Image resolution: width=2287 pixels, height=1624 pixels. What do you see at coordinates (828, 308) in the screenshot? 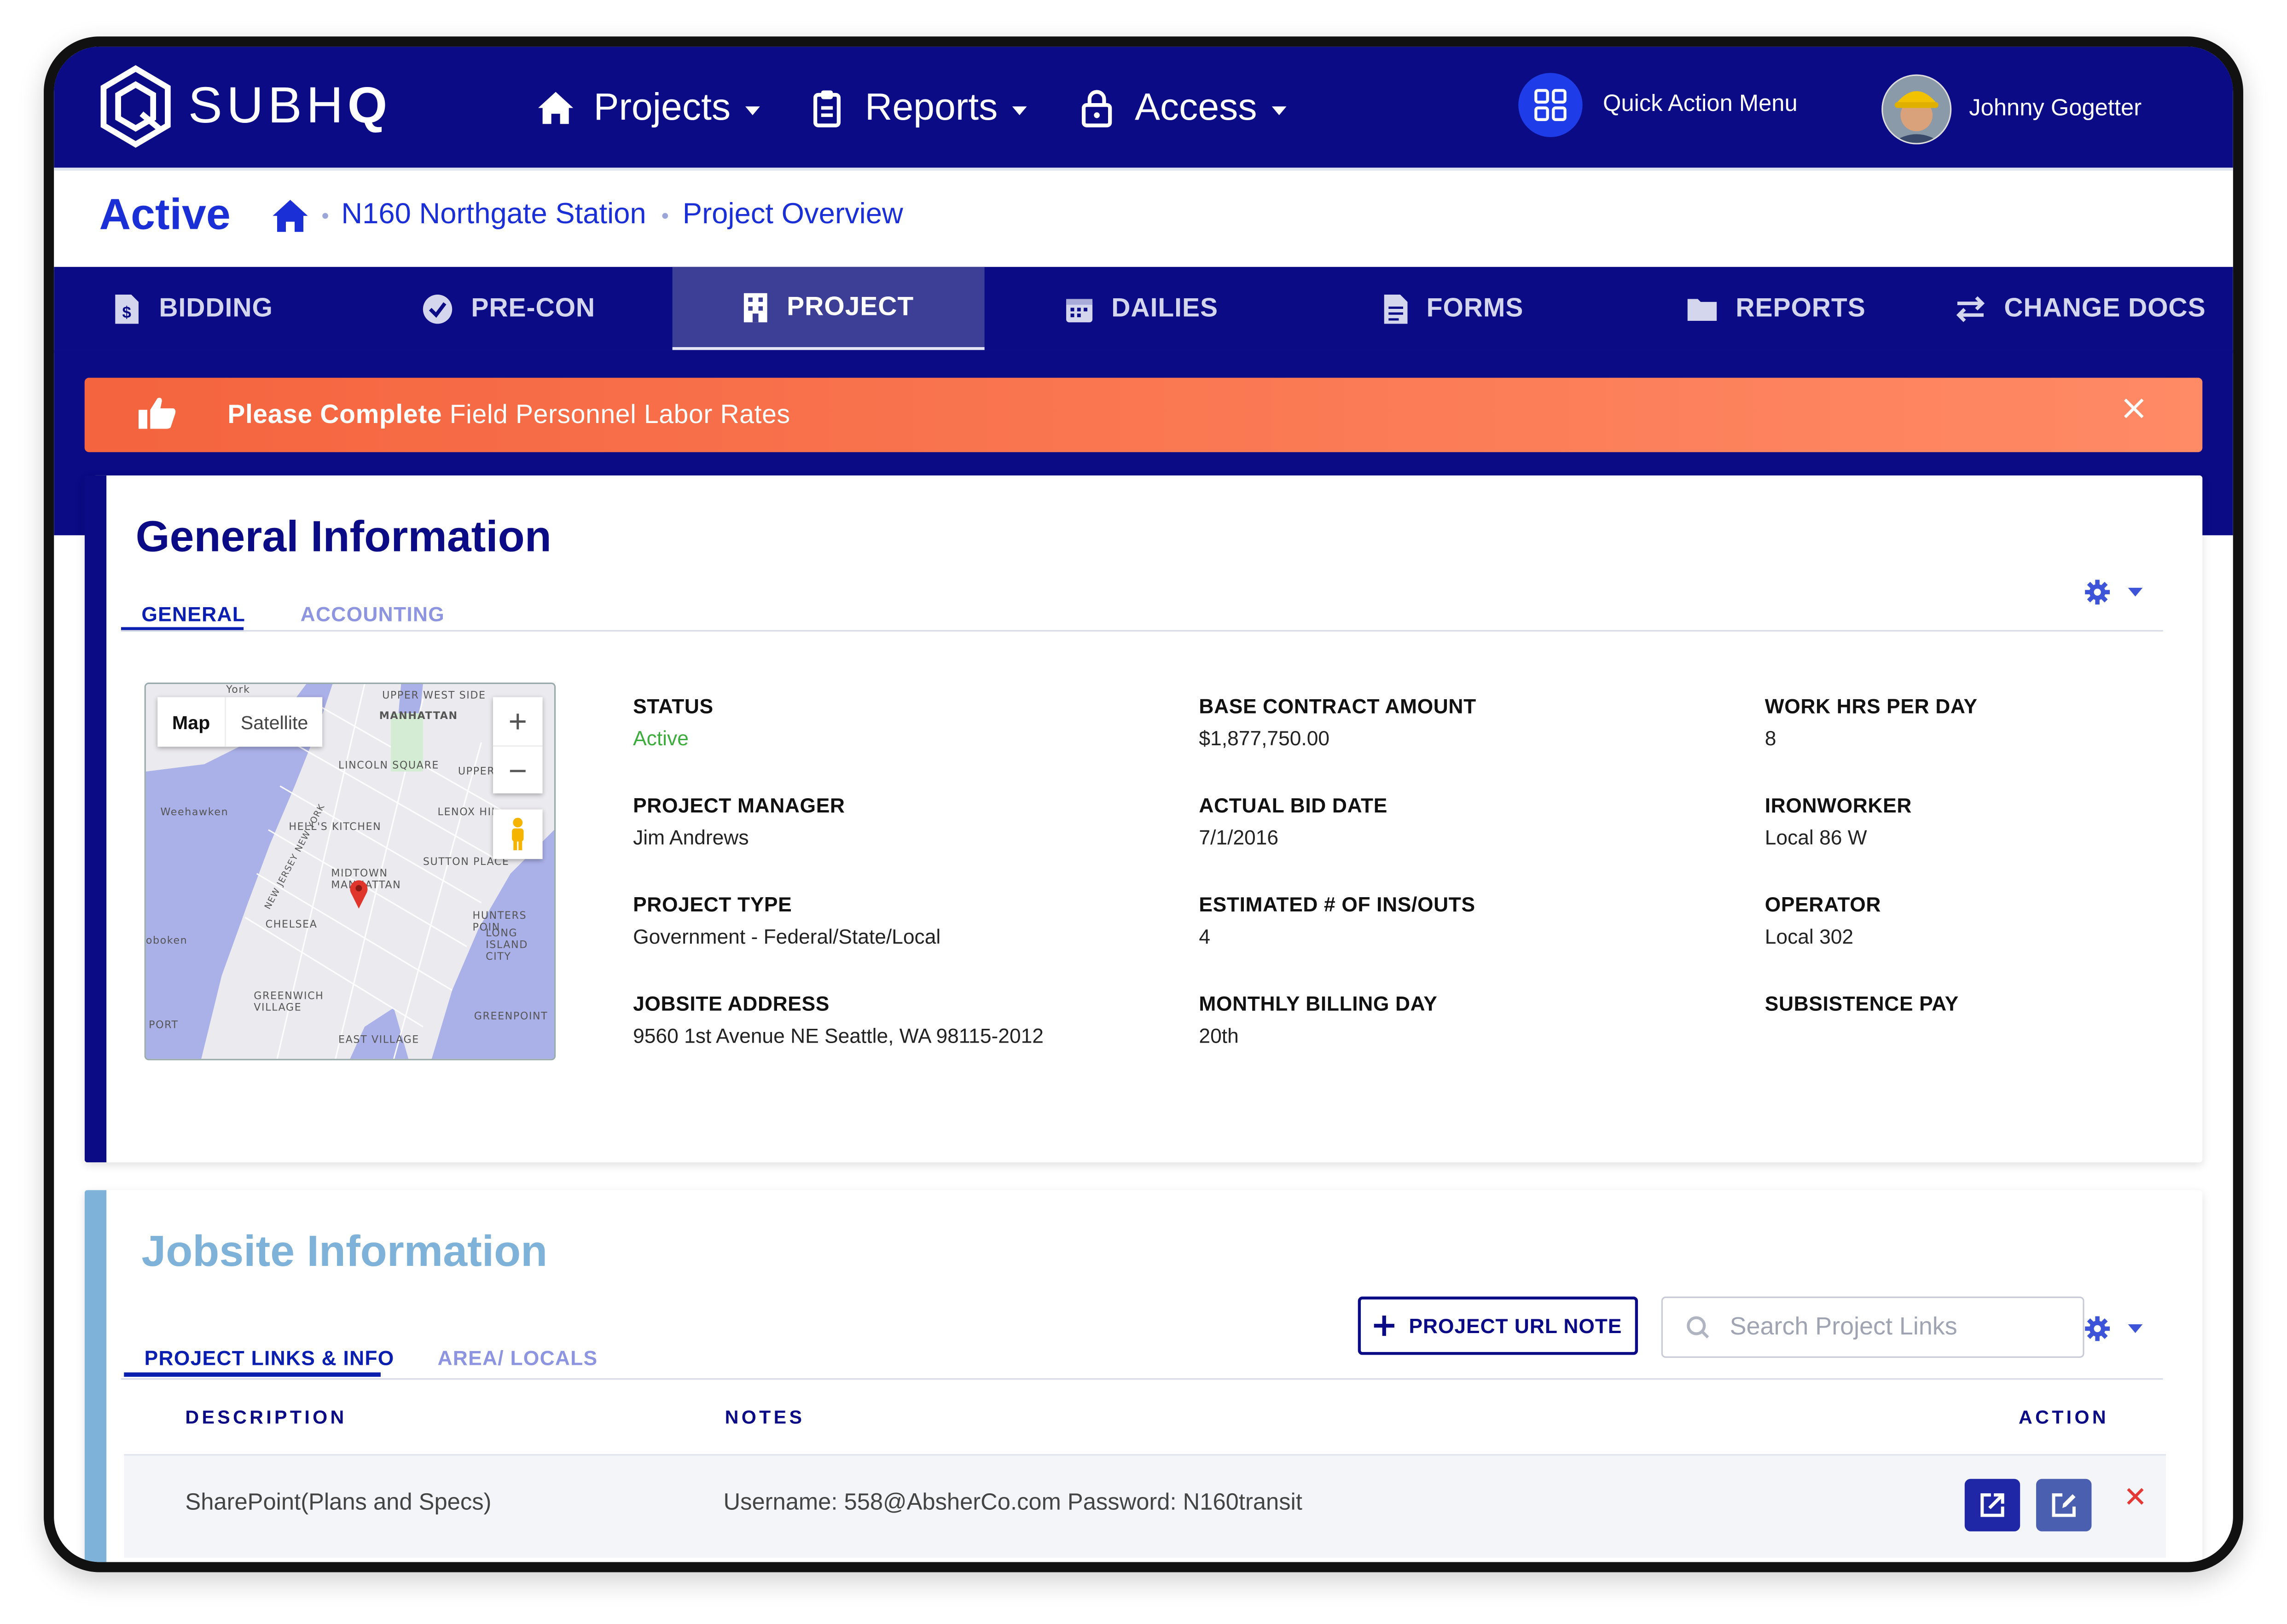
I see `tab-project: PROJECT` at bounding box center [828, 308].